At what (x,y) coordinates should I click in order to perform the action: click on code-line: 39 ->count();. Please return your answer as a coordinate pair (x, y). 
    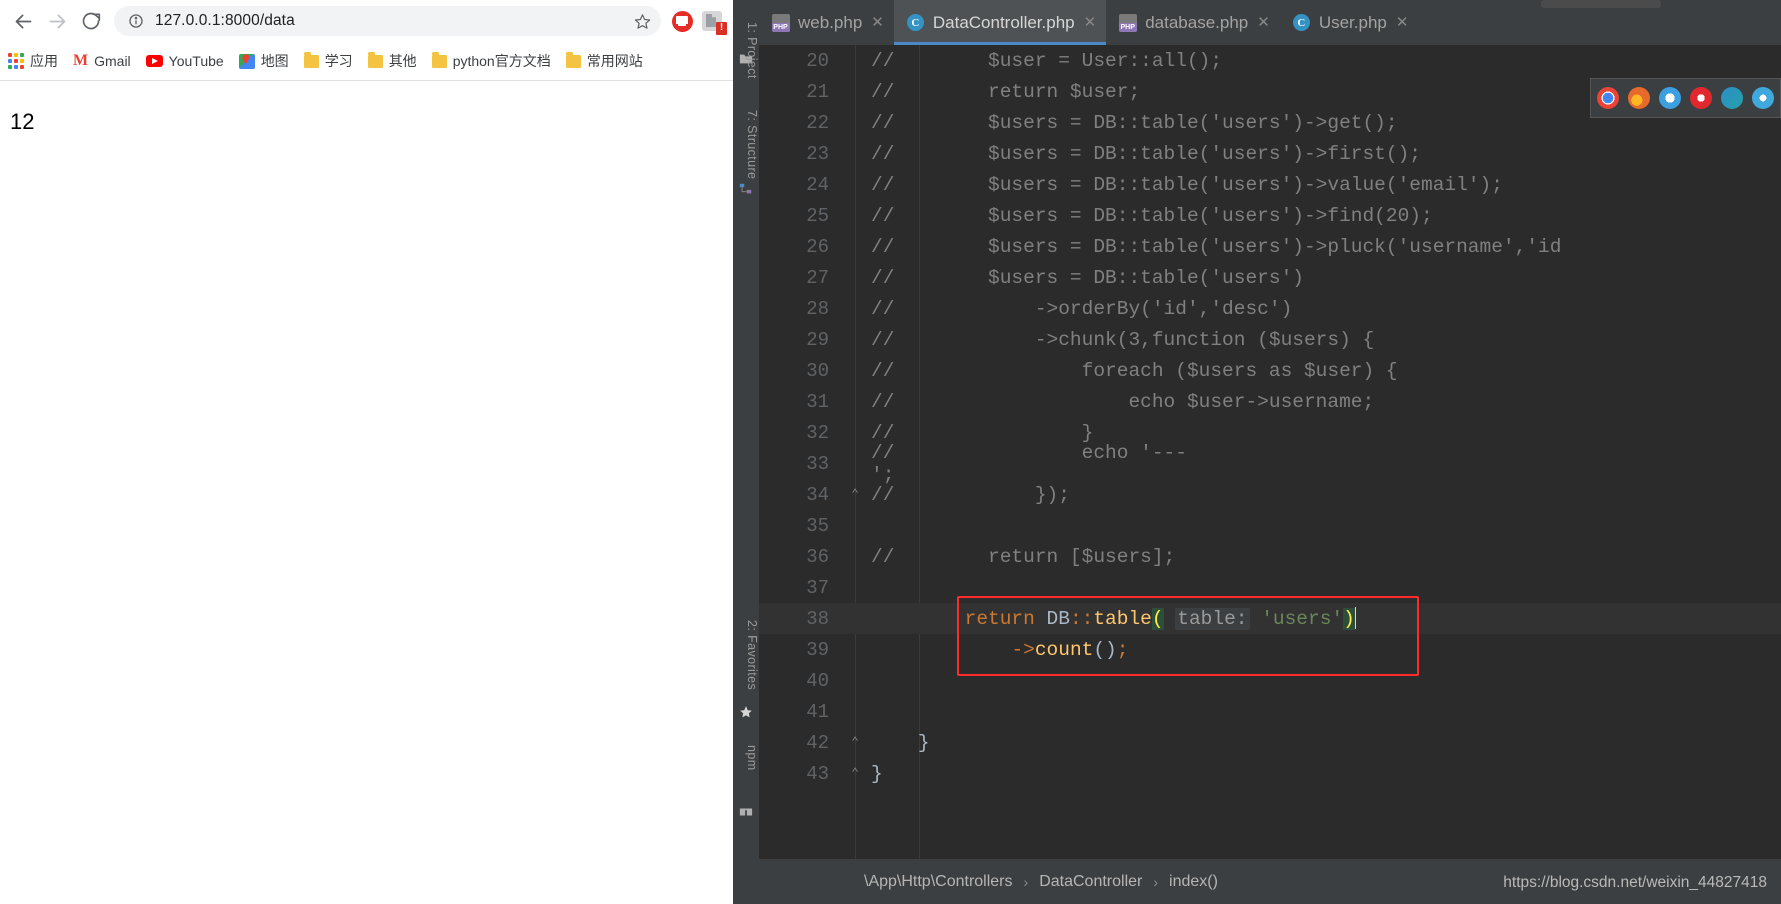
    Looking at the image, I should click on (1270, 649).